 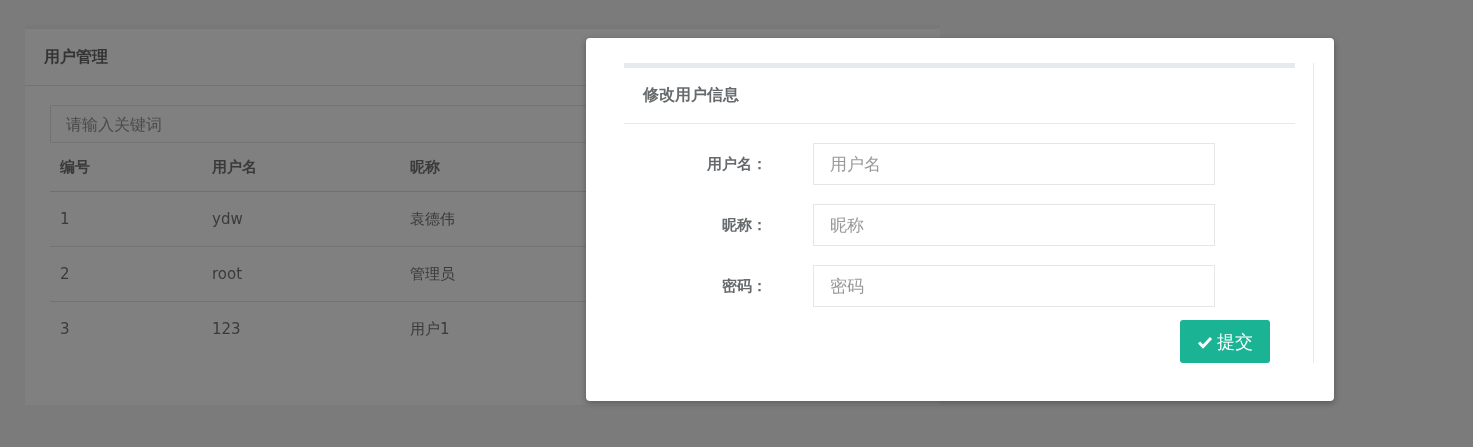 I want to click on input-field: 昵称, so click(x=1014, y=225).